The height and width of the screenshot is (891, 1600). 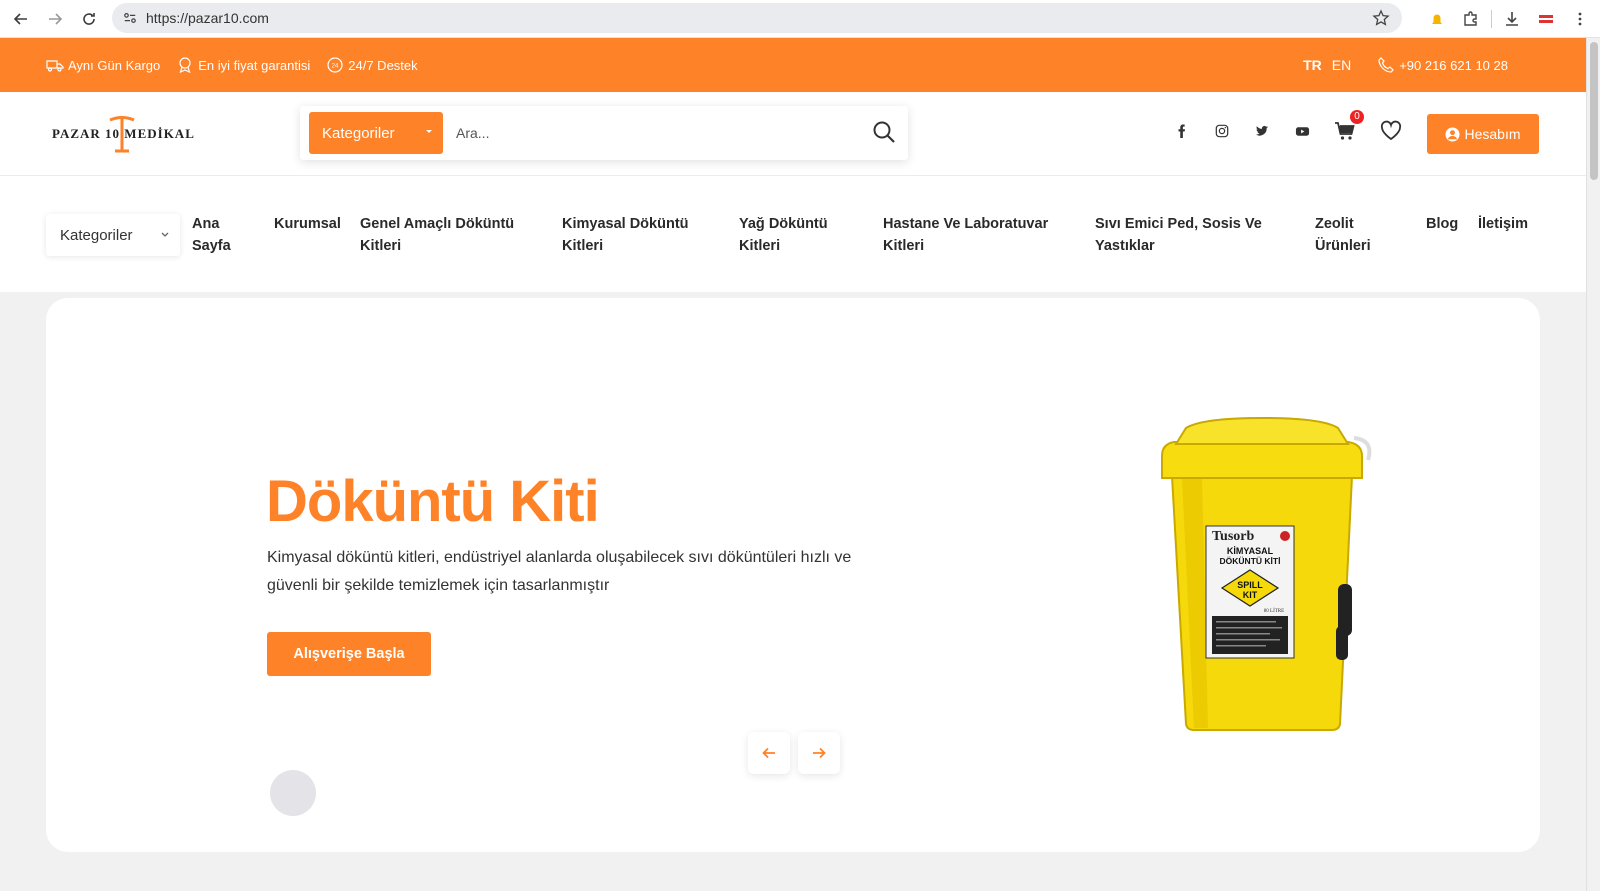 I want to click on language-tr: TR, so click(x=1312, y=65).